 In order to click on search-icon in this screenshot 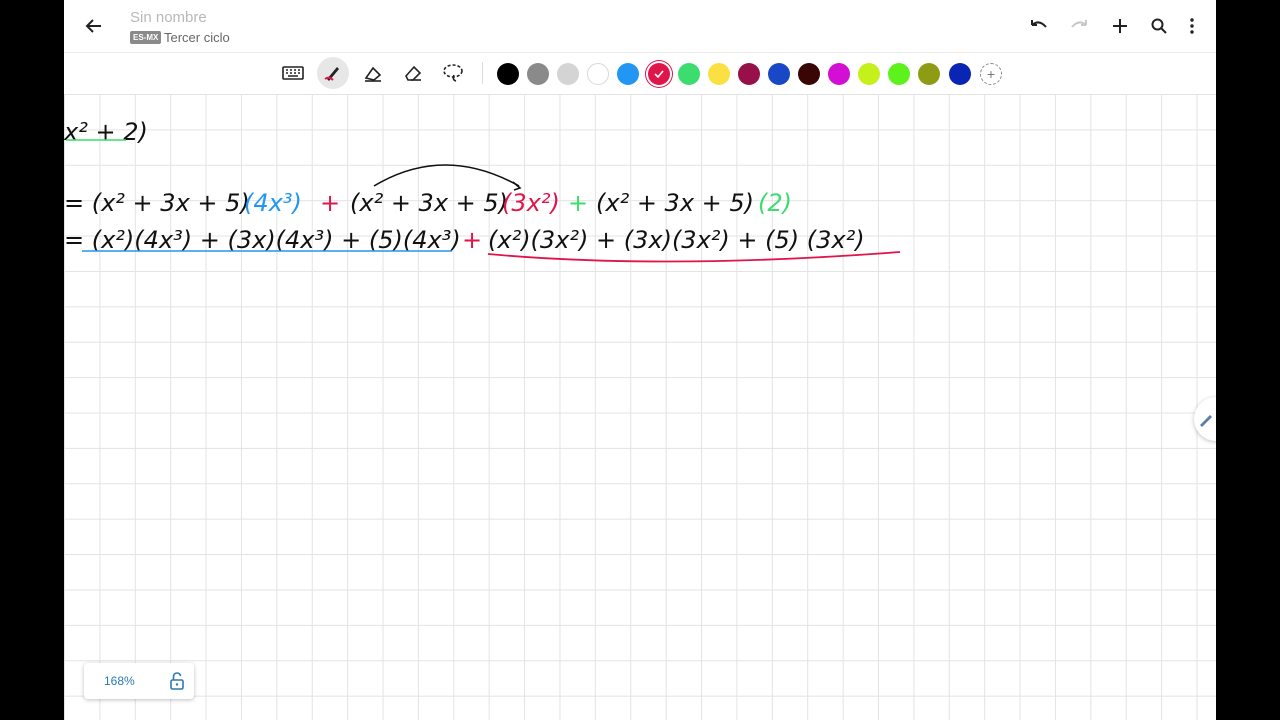, I will do `click(1159, 26)`.